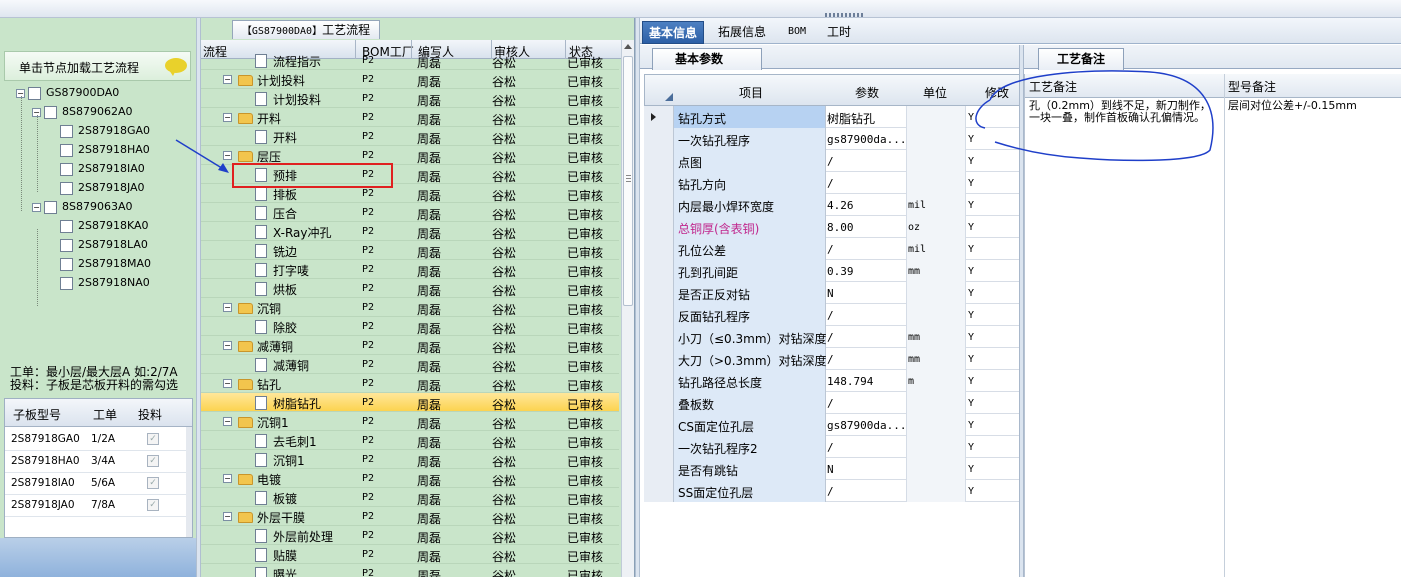 This screenshot has width=1401, height=577. I want to click on scroll-up-icon, so click(628, 46).